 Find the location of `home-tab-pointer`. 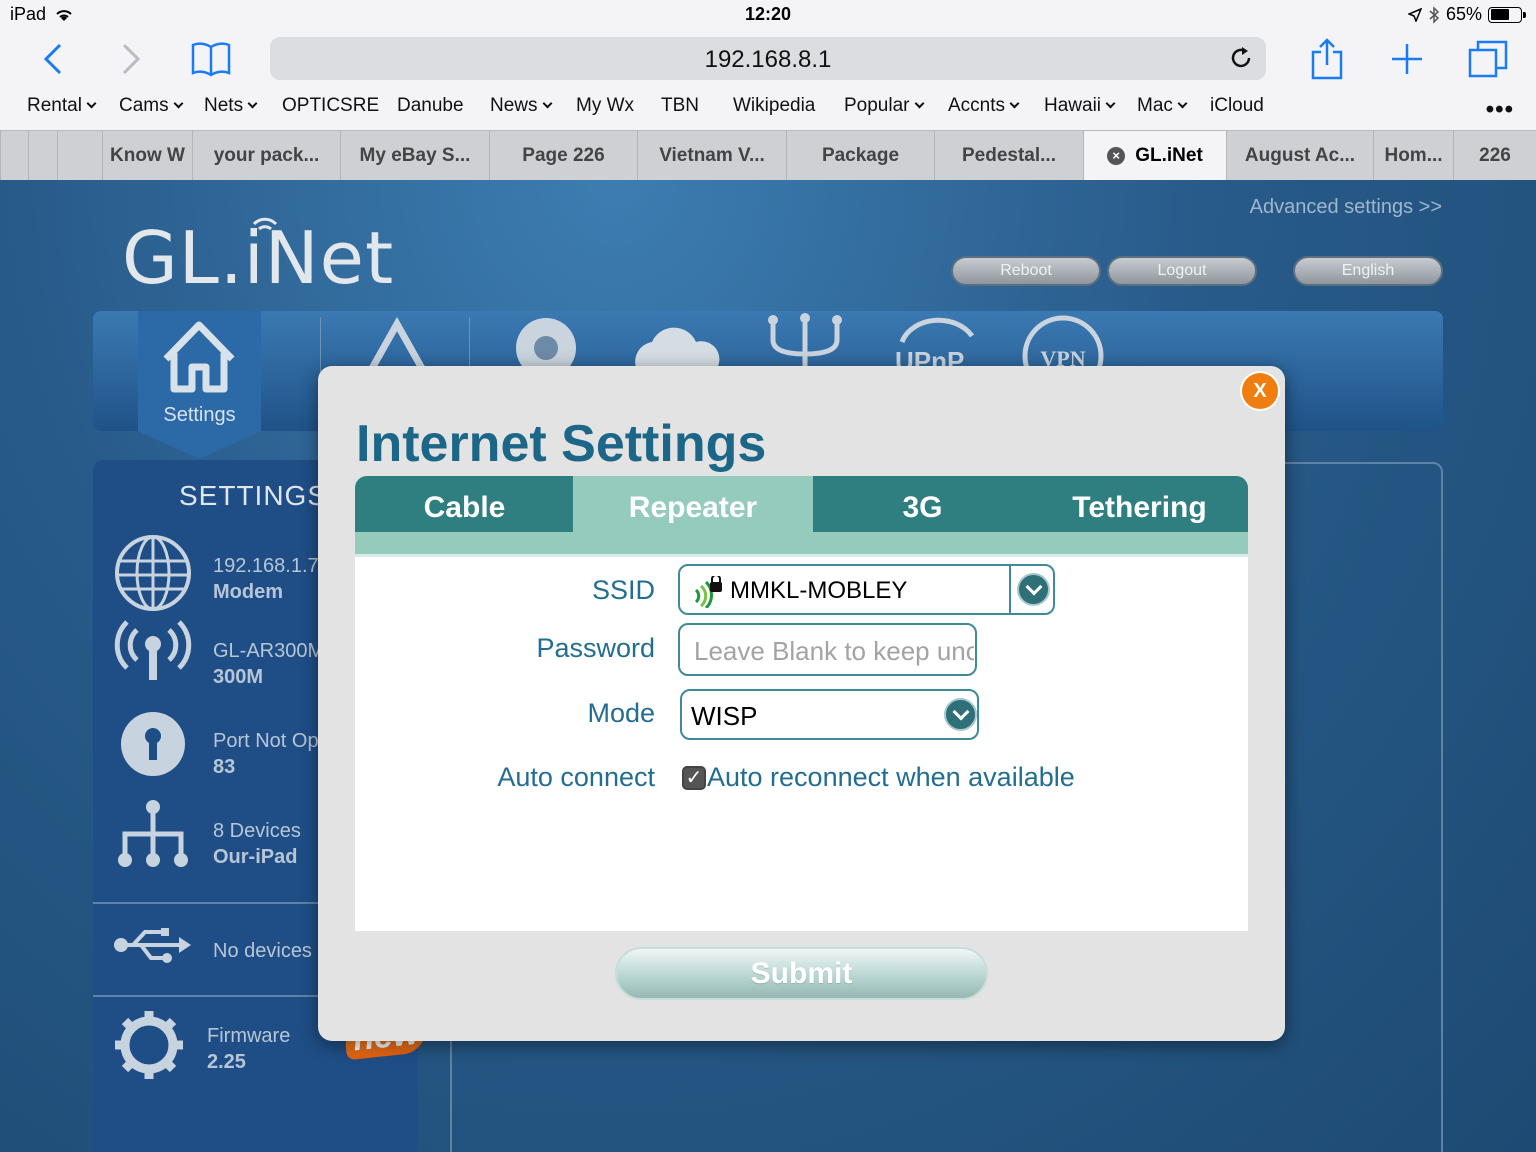

home-tab-pointer is located at coordinates (199, 445).